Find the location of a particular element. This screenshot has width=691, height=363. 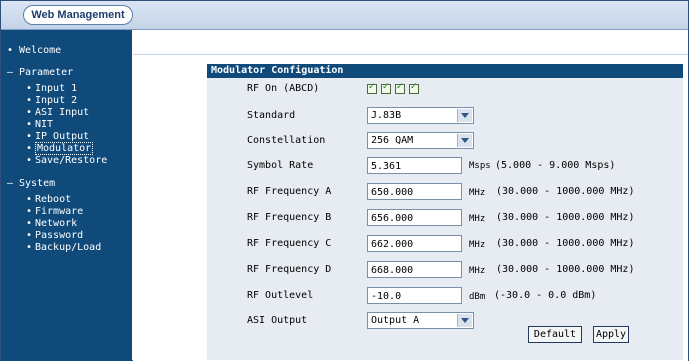

sidebar-item-system: – System is located at coordinates (31, 184).